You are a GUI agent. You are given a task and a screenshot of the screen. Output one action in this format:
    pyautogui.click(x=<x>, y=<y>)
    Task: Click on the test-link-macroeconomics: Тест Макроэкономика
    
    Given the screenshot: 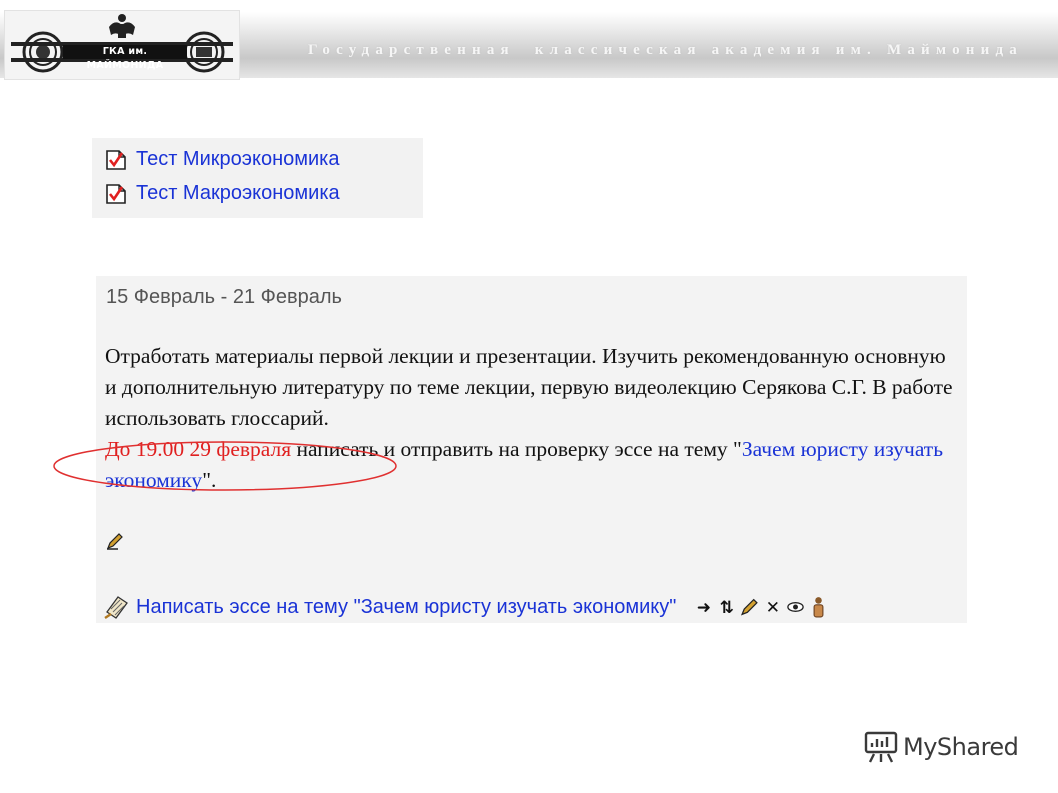 What is the action you would take?
    pyautogui.click(x=222, y=193)
    